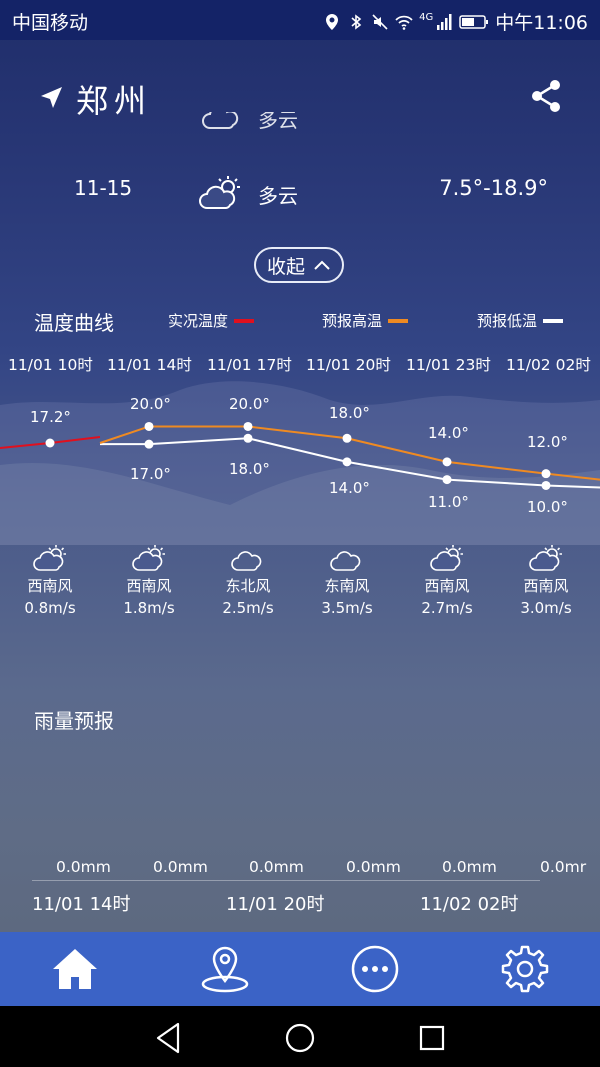  I want to click on wind-speed: 0.8m/s, so click(50, 608).